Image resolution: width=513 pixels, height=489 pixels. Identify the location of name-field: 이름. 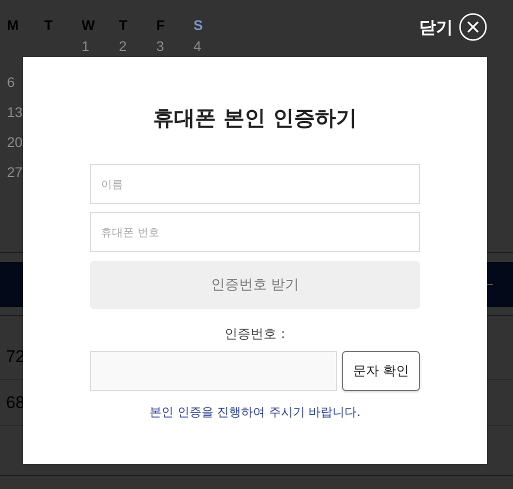
(255, 184).